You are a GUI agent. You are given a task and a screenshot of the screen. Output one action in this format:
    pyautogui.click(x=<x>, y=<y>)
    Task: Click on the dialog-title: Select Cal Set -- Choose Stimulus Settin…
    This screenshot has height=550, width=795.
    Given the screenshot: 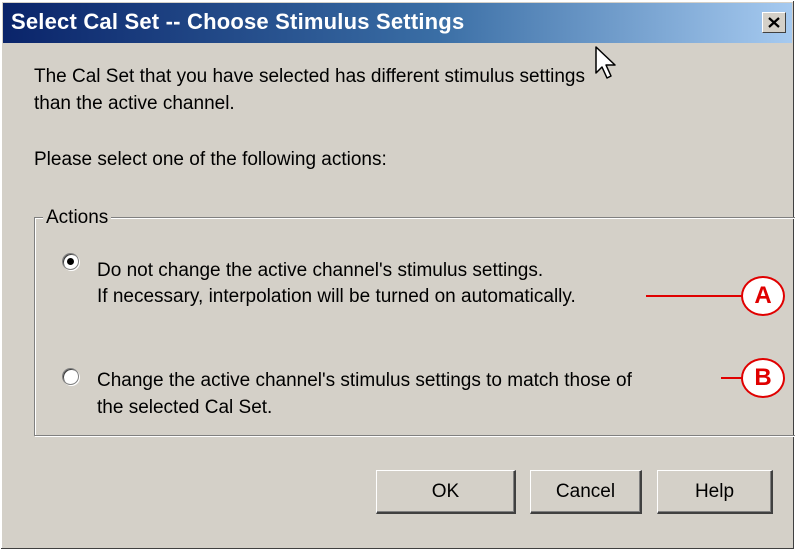 What is the action you would take?
    pyautogui.click(x=238, y=21)
    